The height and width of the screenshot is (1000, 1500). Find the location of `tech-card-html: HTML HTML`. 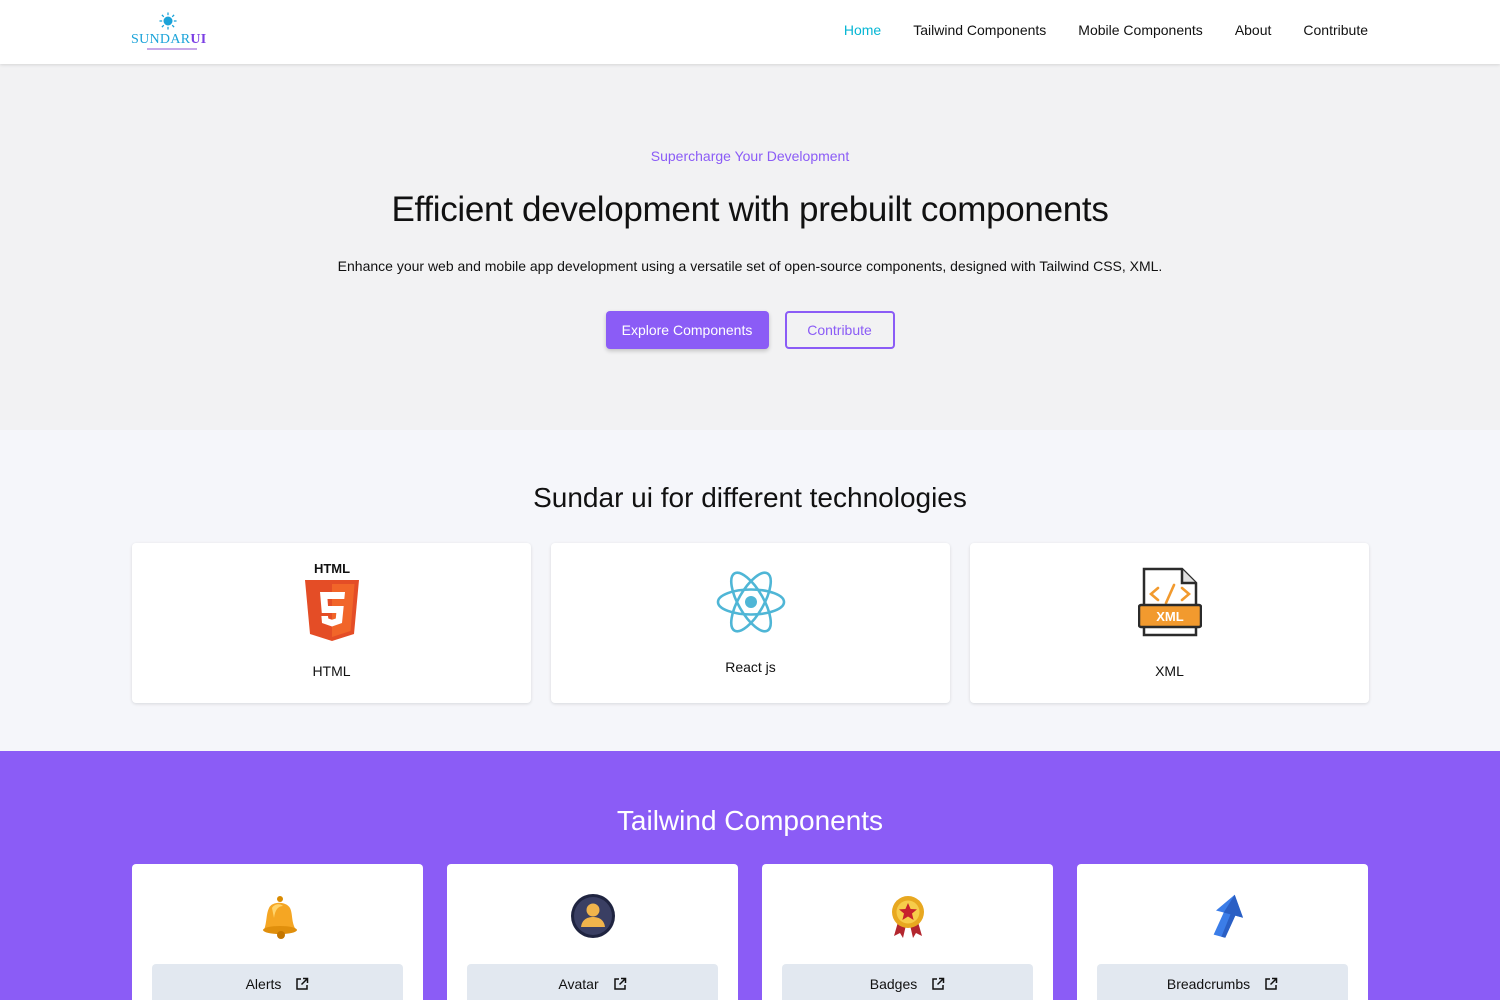

tech-card-html: HTML HTML is located at coordinates (331, 623).